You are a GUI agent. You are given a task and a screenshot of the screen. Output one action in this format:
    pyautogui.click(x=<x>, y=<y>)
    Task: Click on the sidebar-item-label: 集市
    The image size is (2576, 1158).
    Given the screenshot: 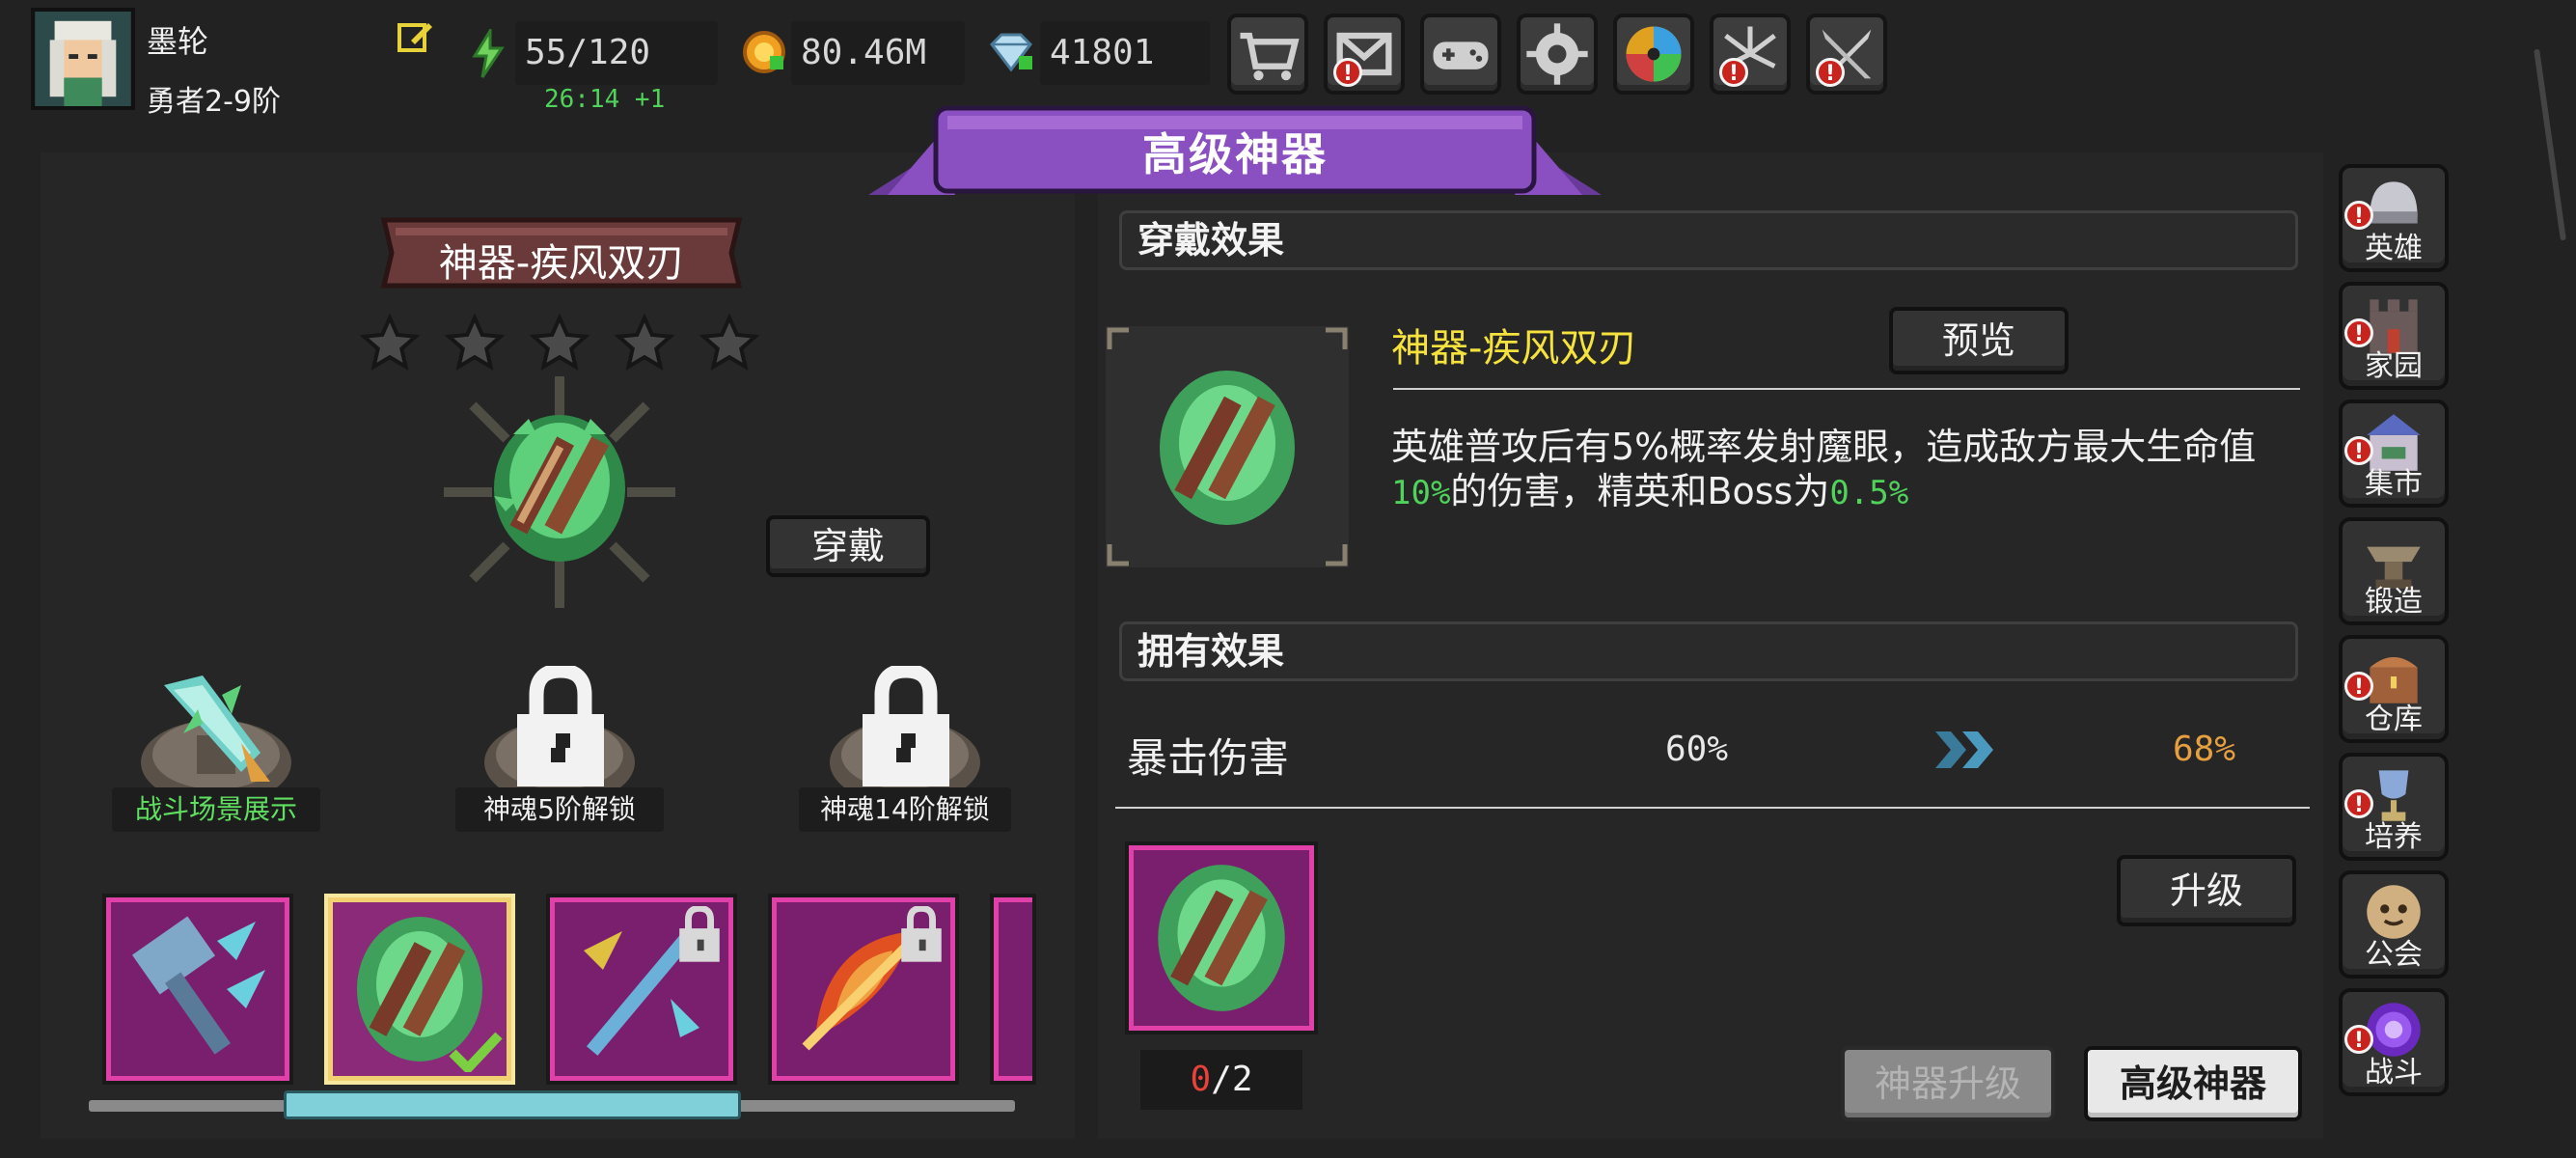 What is the action you would take?
    pyautogui.click(x=2394, y=484)
    